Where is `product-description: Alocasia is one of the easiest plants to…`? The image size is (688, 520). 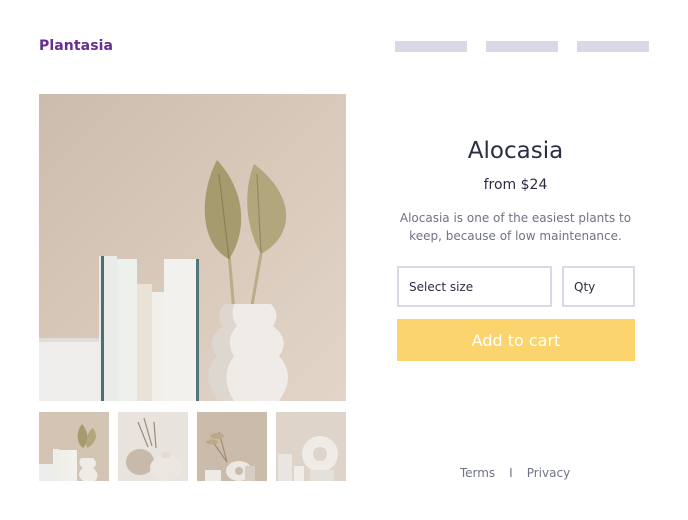
product-description: Alocasia is one of the easiest plants to… is located at coordinates (515, 227).